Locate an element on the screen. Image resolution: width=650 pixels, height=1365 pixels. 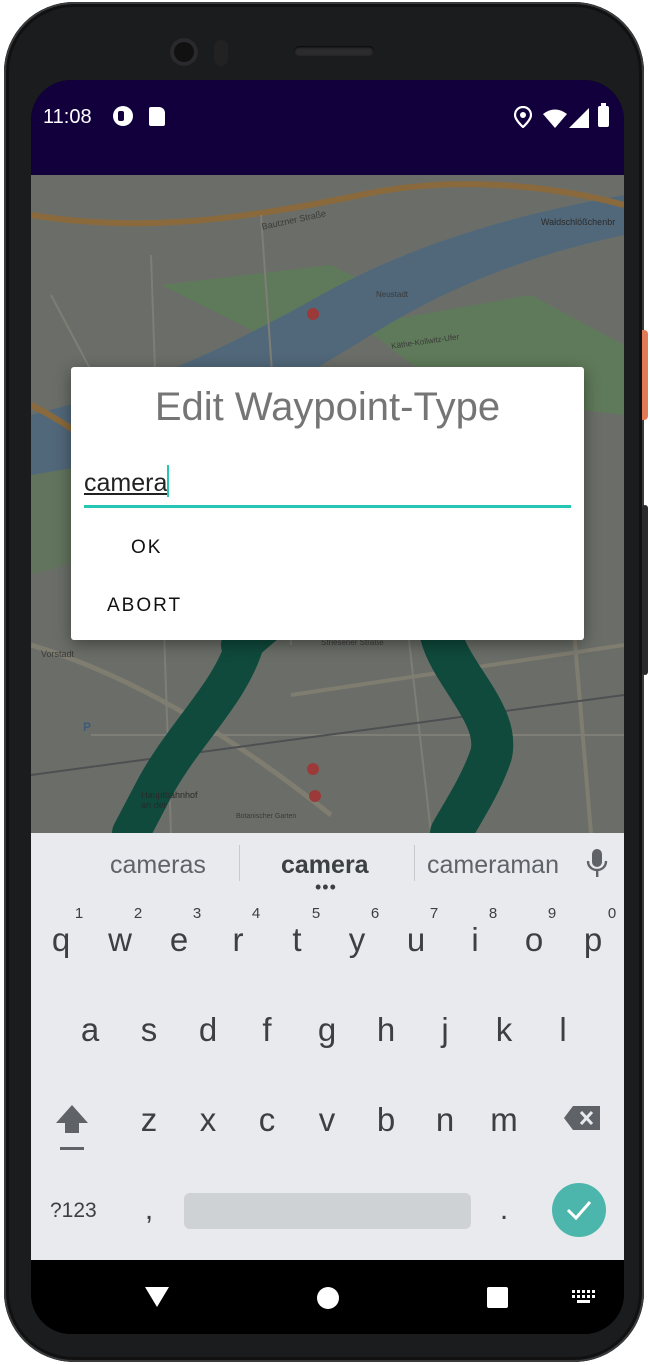
key-y: y is located at coordinates (357, 940).